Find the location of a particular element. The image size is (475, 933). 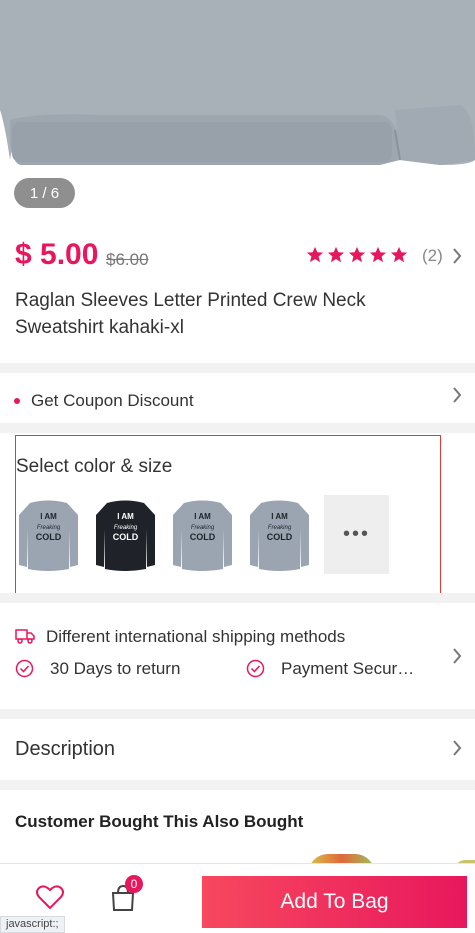

shipping-methods-text: Different international shipping methods is located at coordinates (196, 636).